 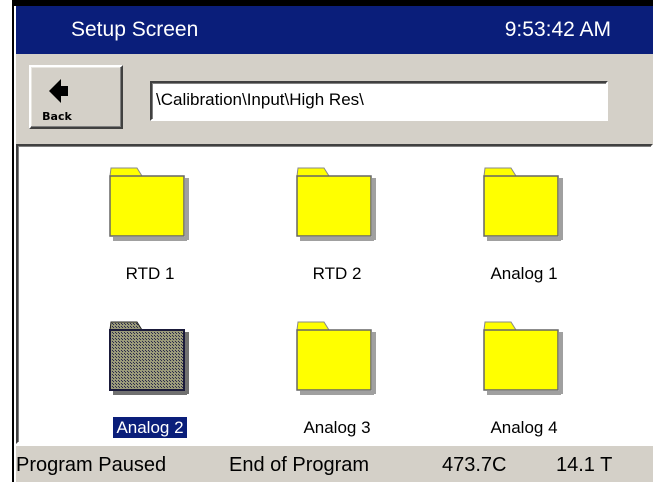 I want to click on back-button-label: Back, so click(x=57, y=116).